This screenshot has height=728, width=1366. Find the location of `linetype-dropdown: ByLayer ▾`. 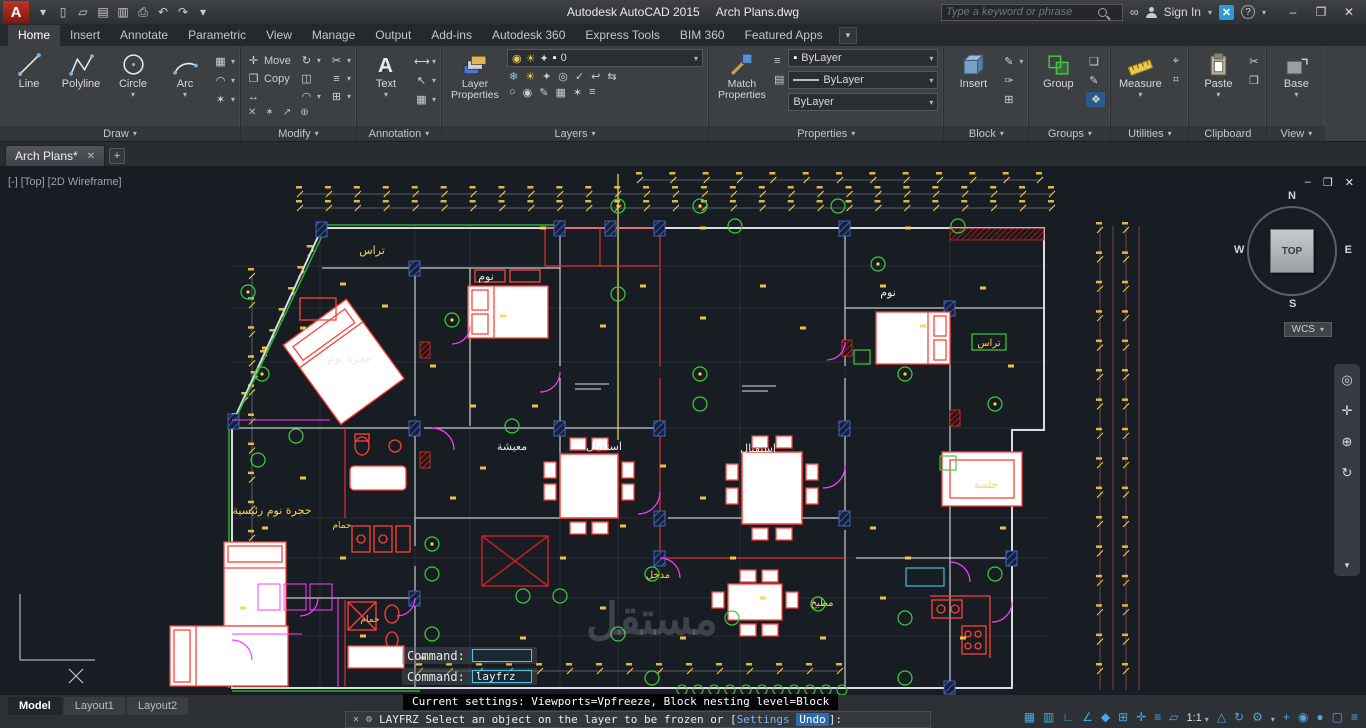

linetype-dropdown: ByLayer ▾ is located at coordinates (863, 80).